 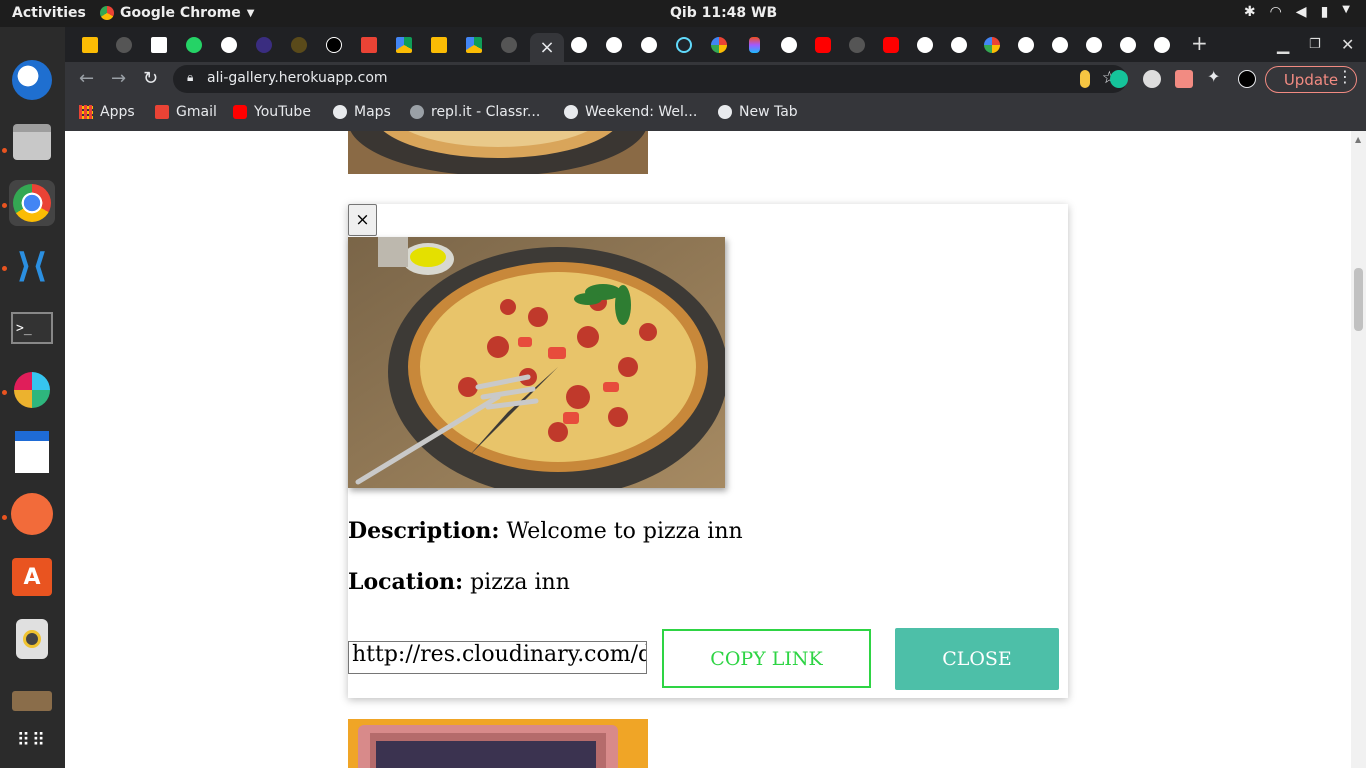 I want to click on maximize-button: ❐, so click(x=1315, y=44).